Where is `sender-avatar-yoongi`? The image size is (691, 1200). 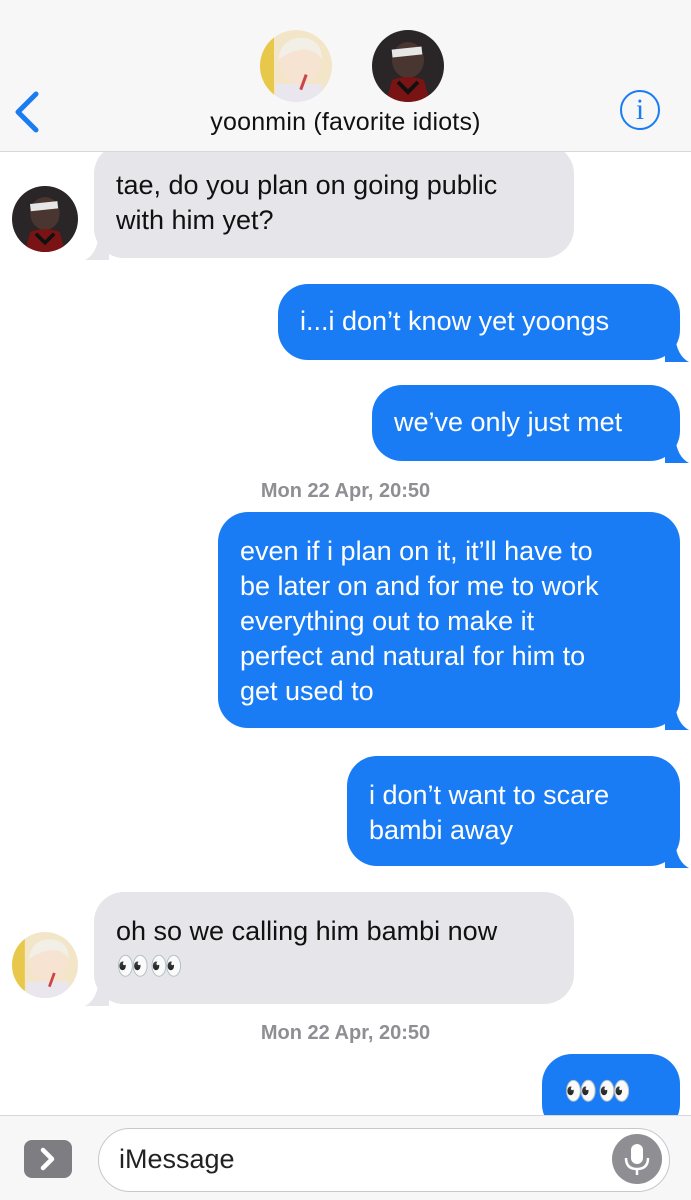
sender-avatar-yoongi is located at coordinates (45, 219).